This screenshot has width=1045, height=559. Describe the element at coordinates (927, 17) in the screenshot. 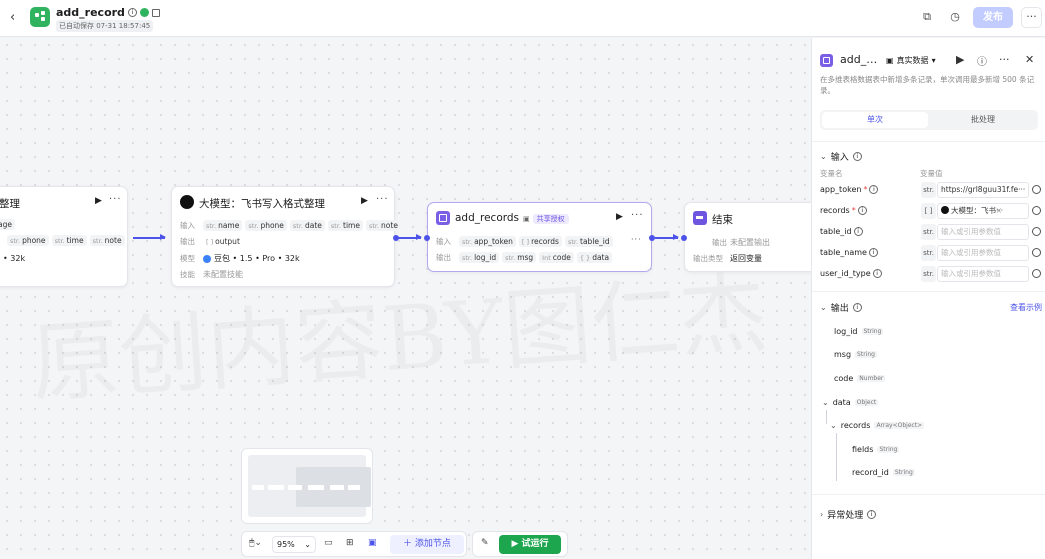

I see `copy-icon: ⧉` at that location.